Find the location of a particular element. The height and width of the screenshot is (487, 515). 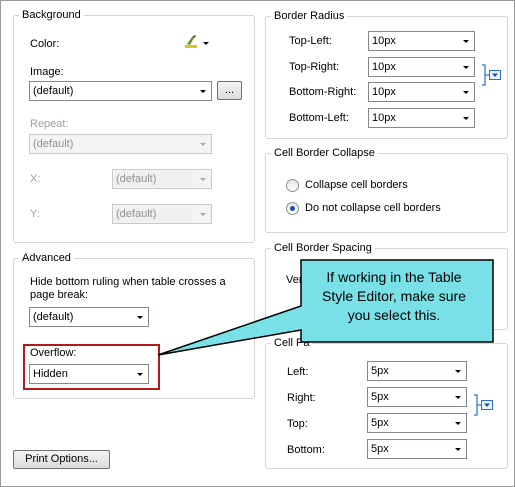

repeat-select-value: (default) is located at coordinates (53, 144).